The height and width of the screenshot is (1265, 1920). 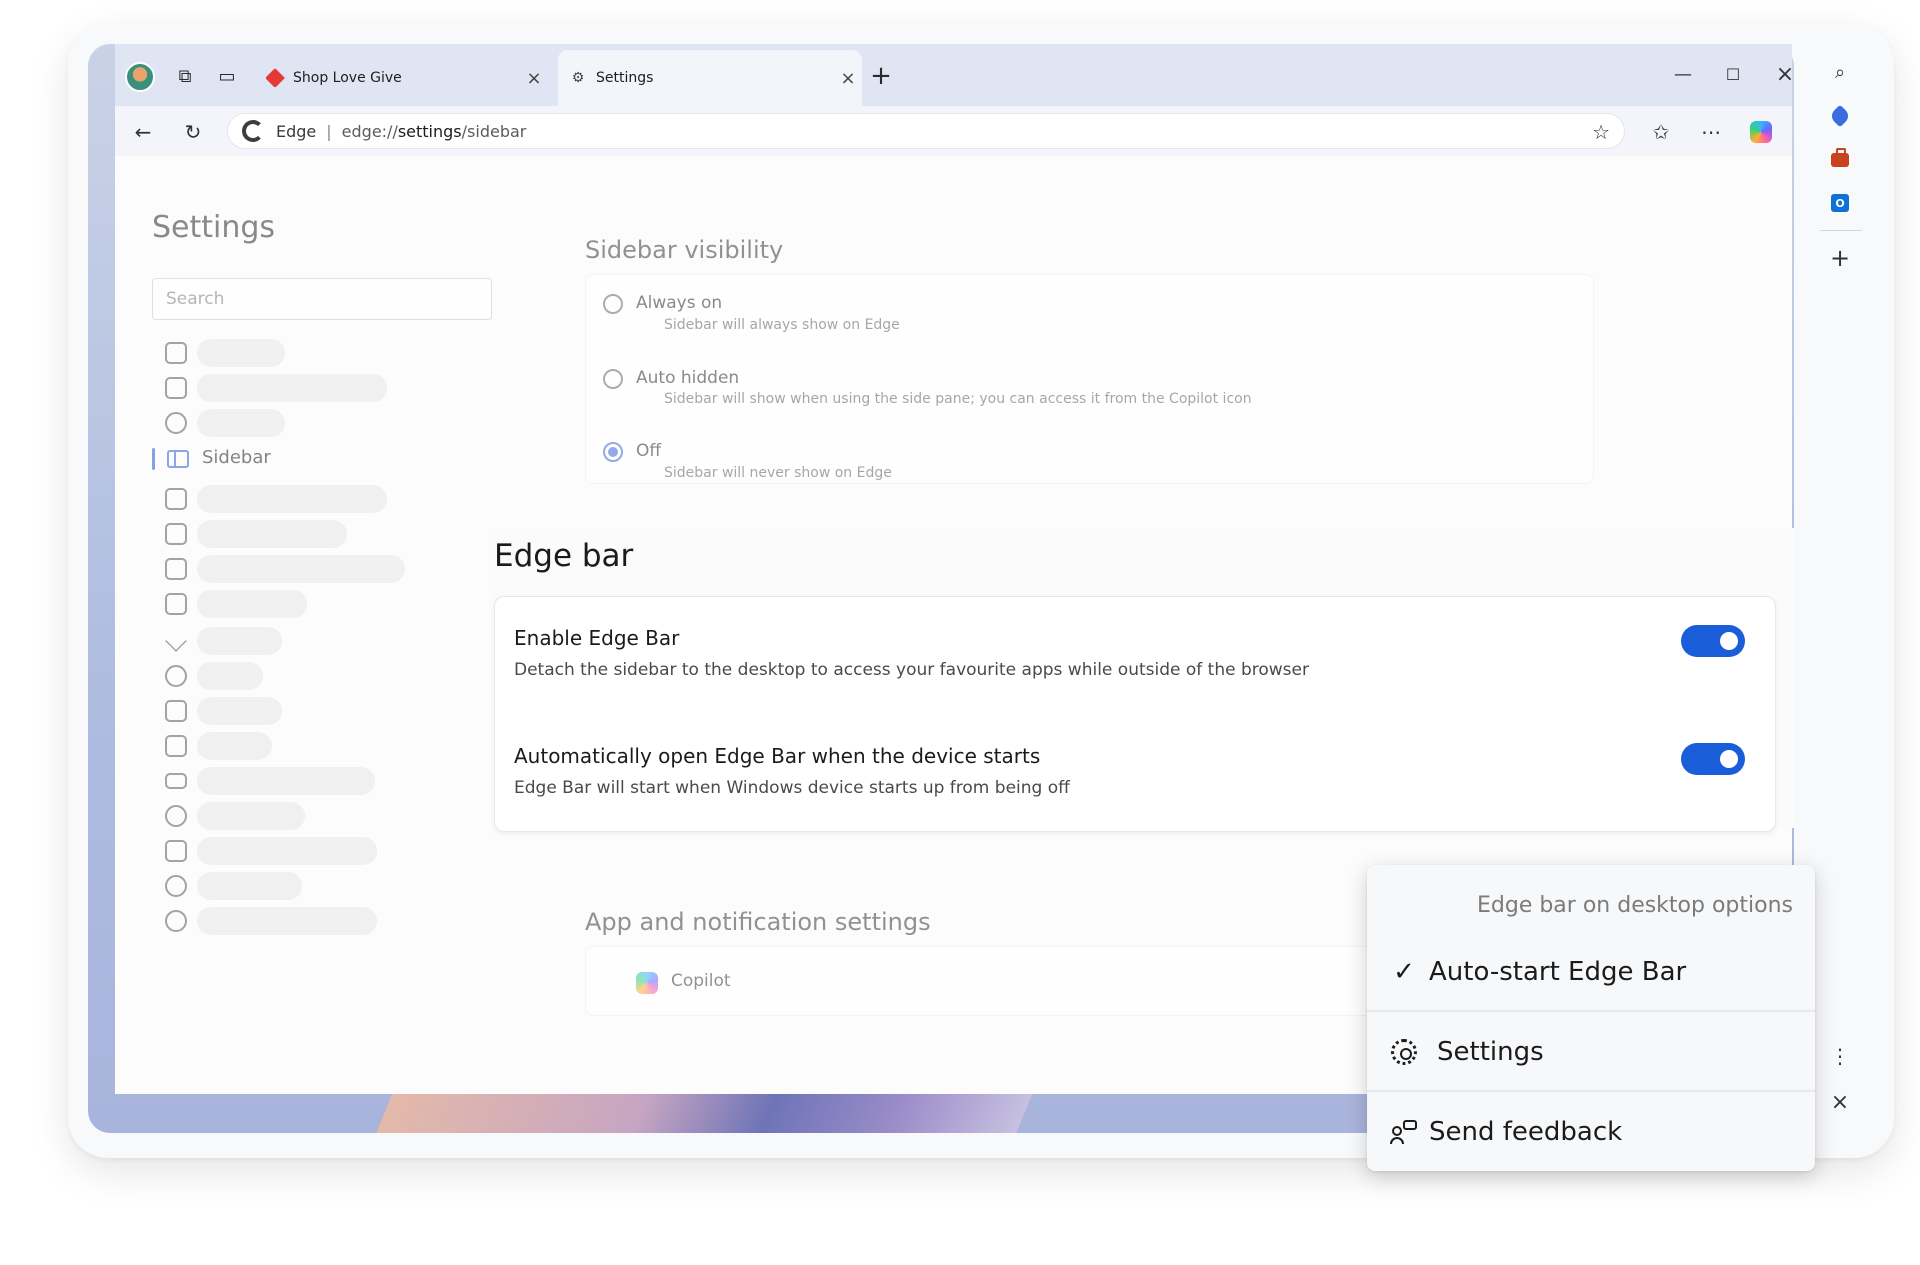 I want to click on address-bar: Edge | edge:// settings /sidebar ☆, so click(x=926, y=131).